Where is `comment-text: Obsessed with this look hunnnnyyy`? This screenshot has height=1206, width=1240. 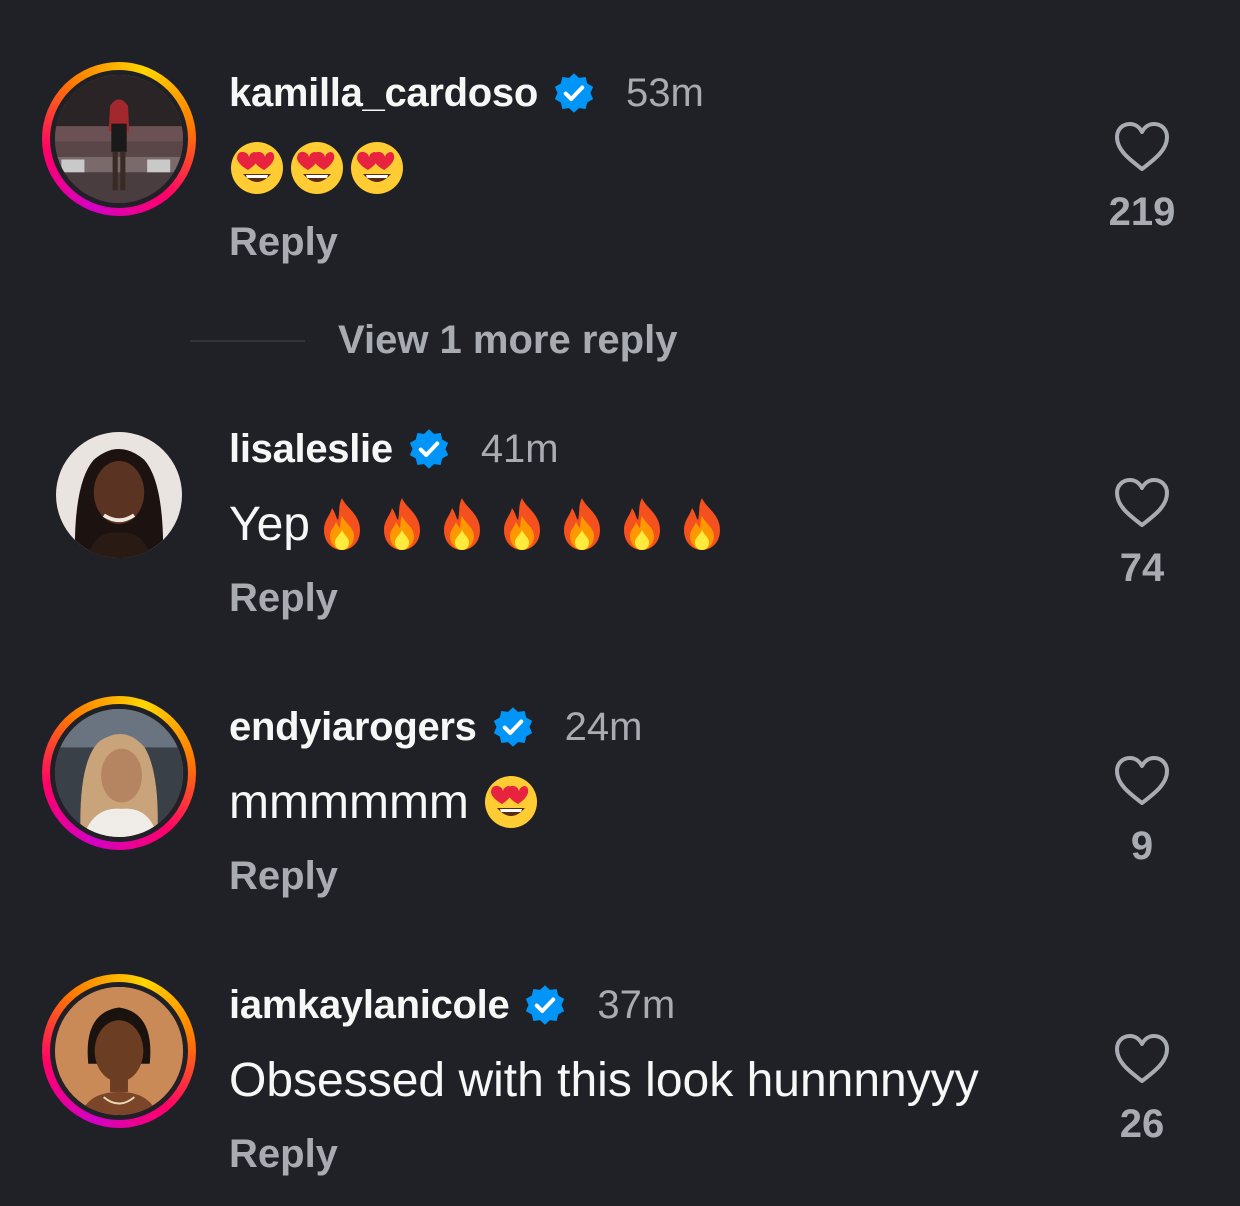
comment-text: Obsessed with this look hunnnnyyy is located at coordinates (604, 1080).